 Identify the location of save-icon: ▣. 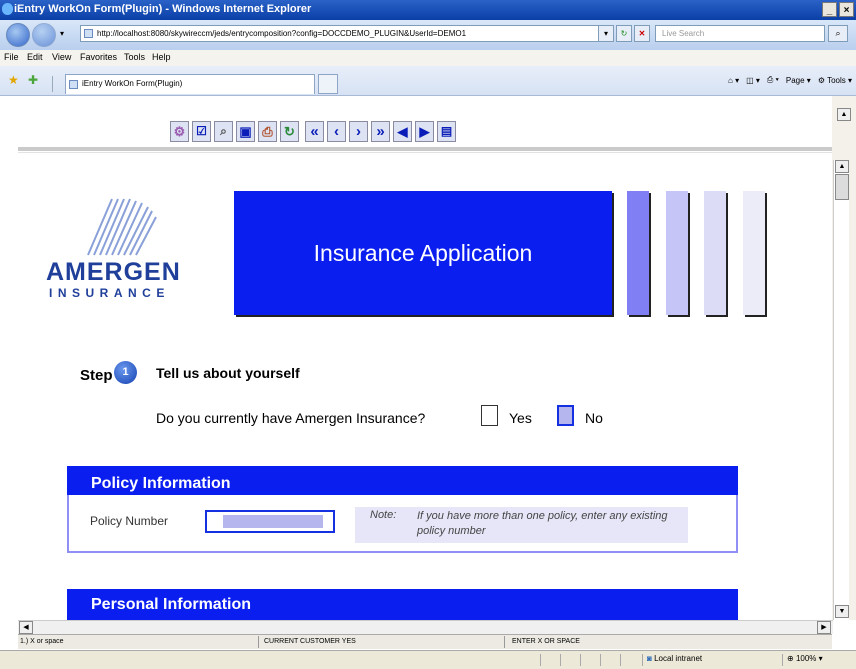
(245, 131).